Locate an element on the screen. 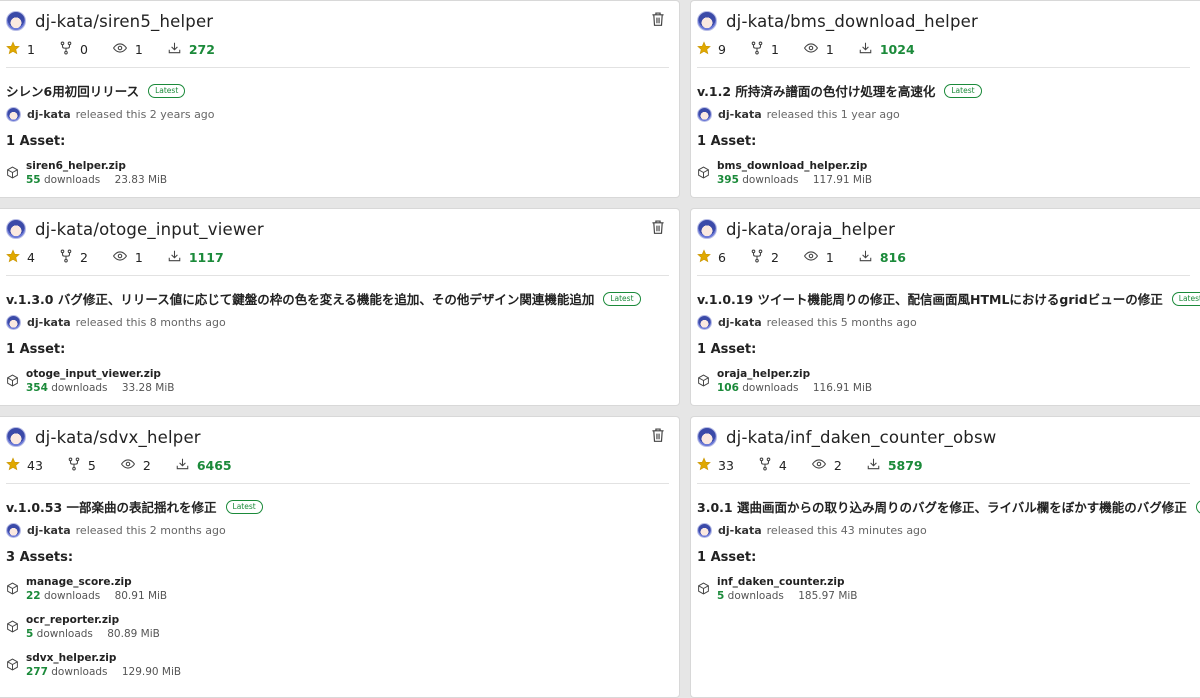 The height and width of the screenshot is (698, 1200). asset-filename: ocr_reporter.zip is located at coordinates (93, 620).